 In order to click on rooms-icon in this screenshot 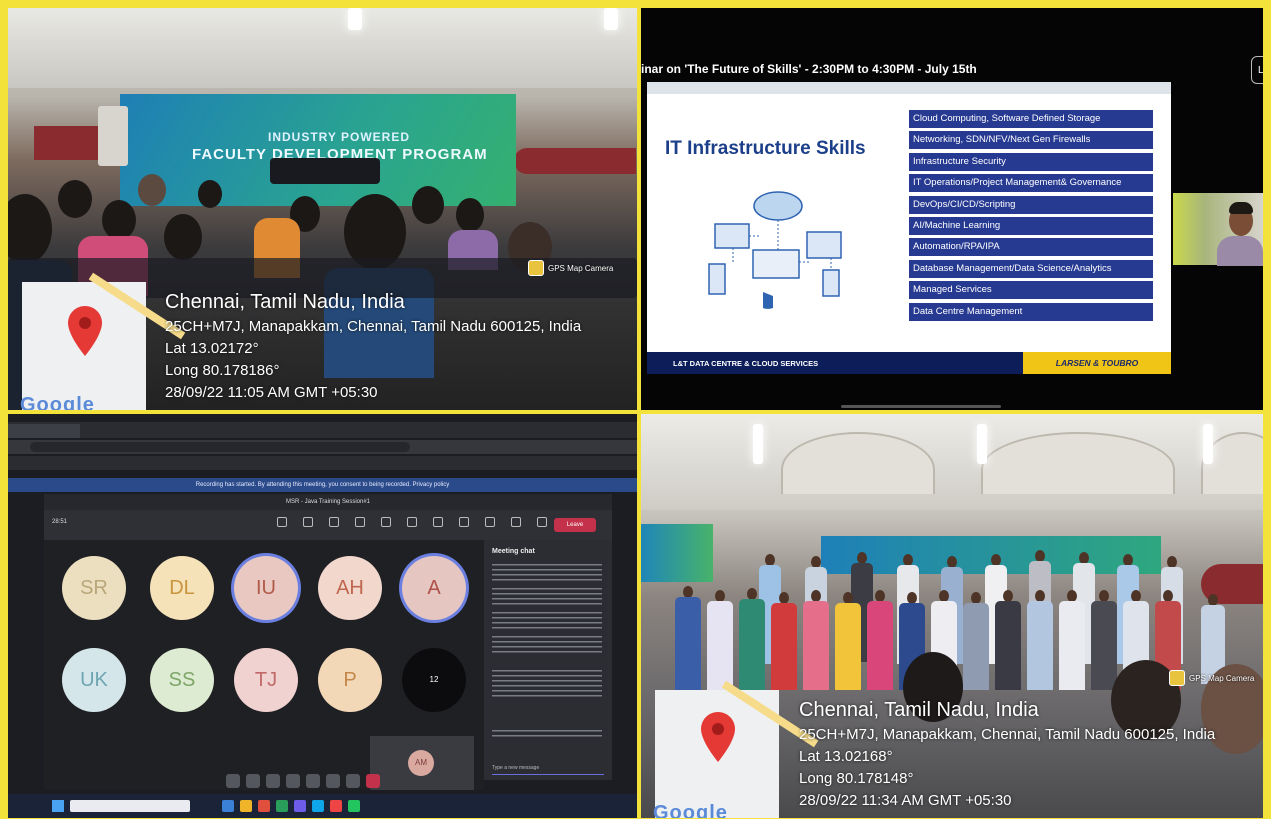, I will do `click(411, 525)`.